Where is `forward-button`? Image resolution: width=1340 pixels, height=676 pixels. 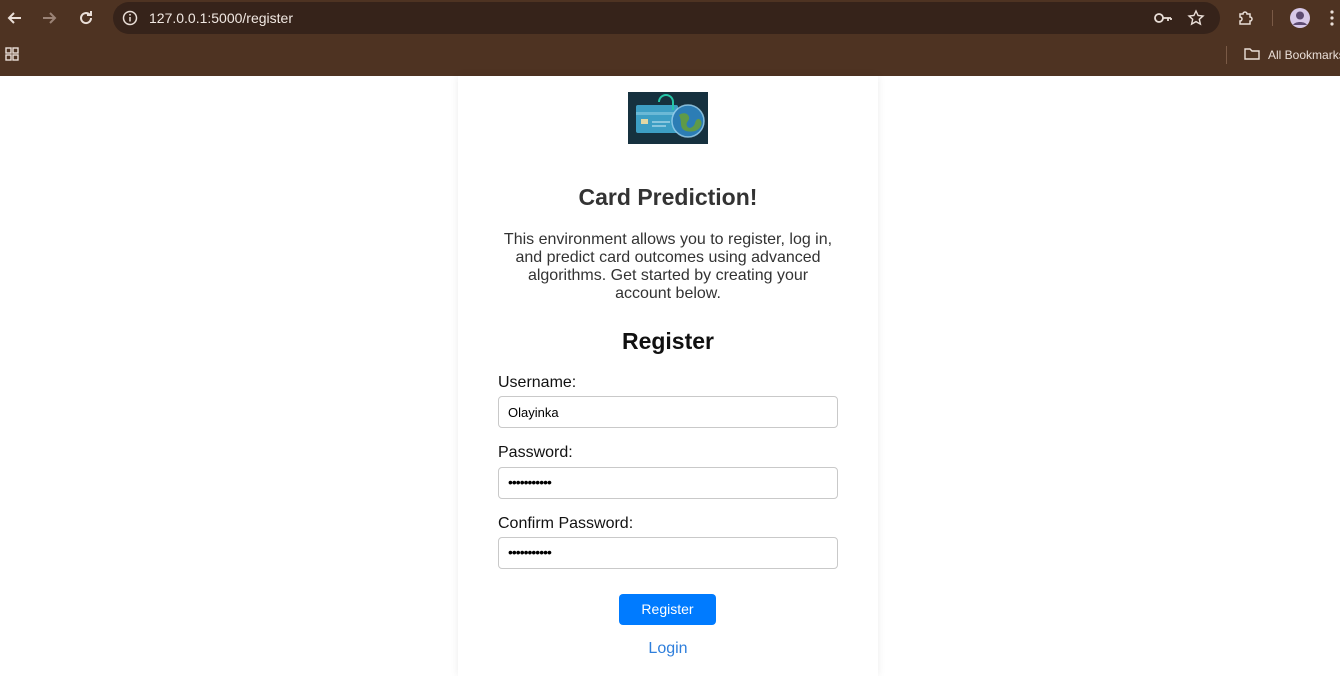
forward-button is located at coordinates (49, 18).